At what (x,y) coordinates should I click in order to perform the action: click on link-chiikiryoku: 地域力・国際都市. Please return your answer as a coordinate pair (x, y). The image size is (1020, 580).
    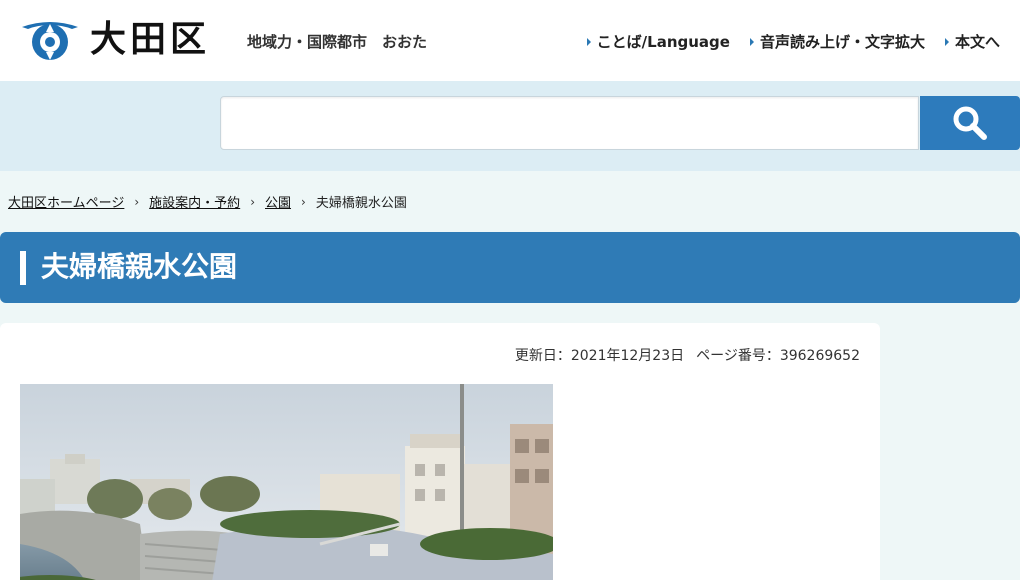
    Looking at the image, I should click on (307, 41).